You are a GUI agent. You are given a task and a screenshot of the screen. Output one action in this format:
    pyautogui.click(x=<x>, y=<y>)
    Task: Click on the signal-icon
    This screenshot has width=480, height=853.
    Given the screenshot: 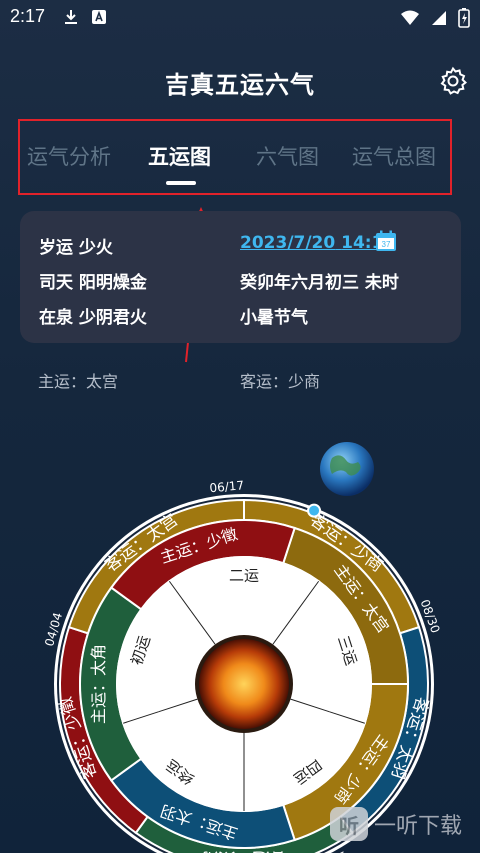 What is the action you would take?
    pyautogui.click(x=439, y=18)
    